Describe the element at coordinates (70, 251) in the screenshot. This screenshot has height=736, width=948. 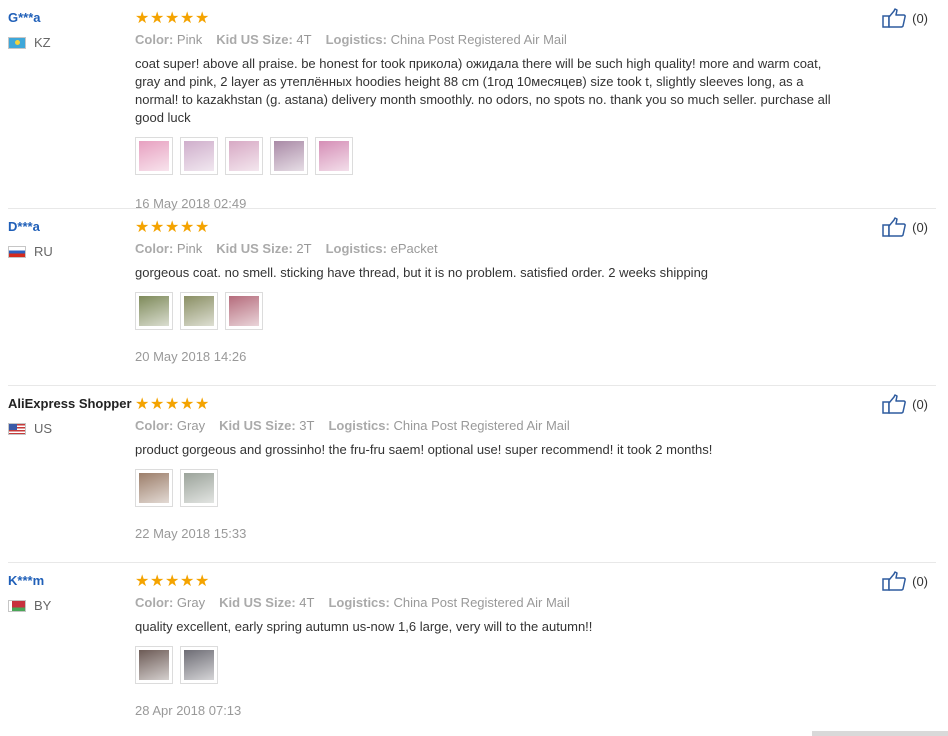
I see `reviewer-country: RU` at that location.